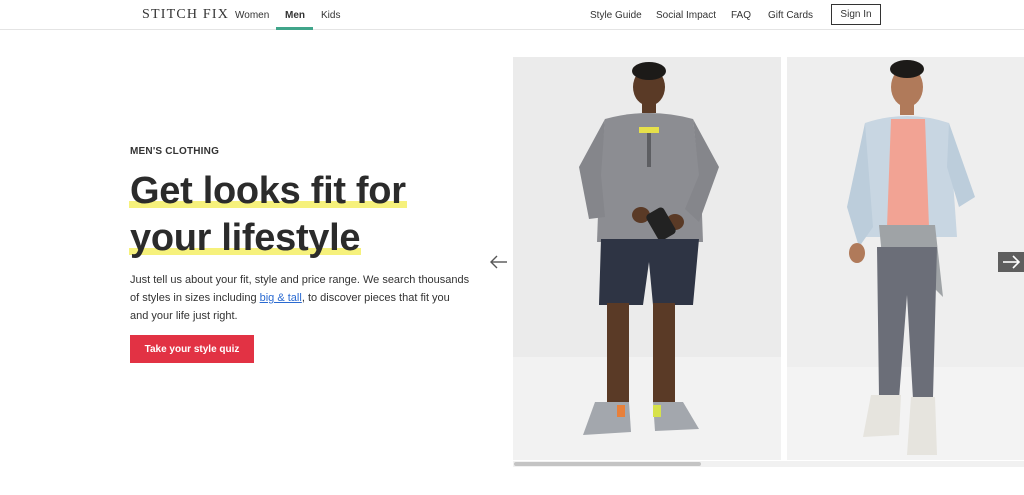 The height and width of the screenshot is (495, 1024). Describe the element at coordinates (607, 464) in the screenshot. I see `carousel-scrollbar-thumb` at that location.